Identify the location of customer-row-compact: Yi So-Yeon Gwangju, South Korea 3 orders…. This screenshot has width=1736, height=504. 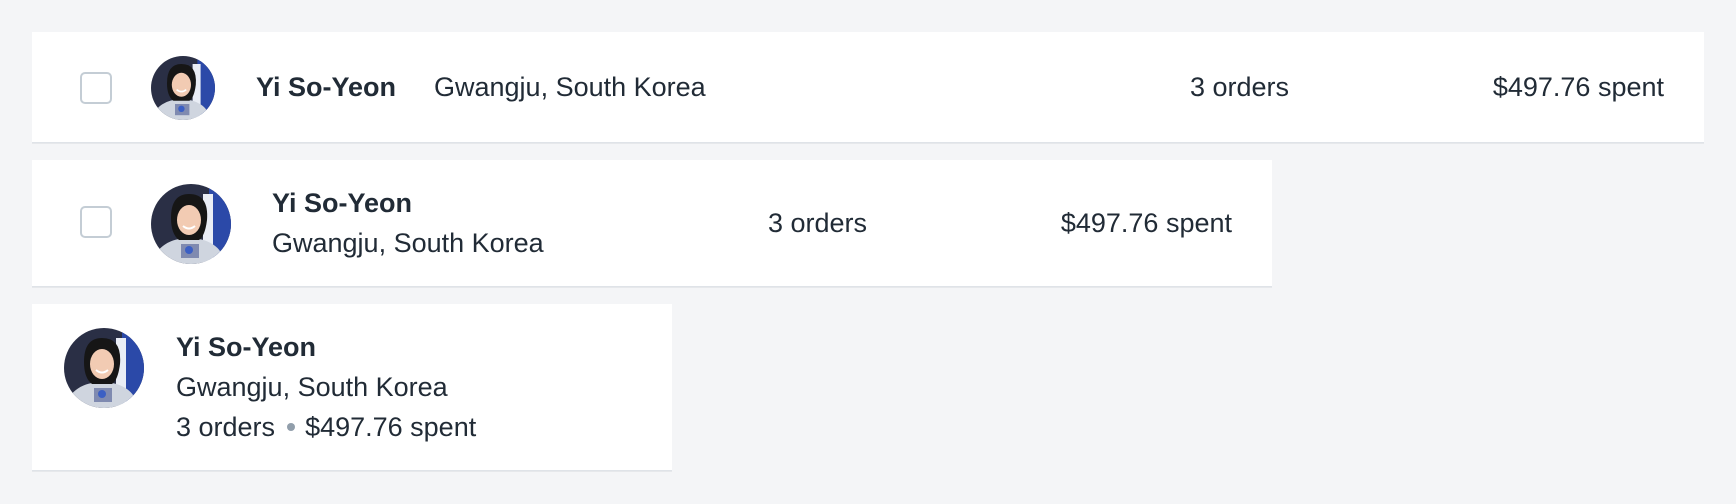
(352, 387).